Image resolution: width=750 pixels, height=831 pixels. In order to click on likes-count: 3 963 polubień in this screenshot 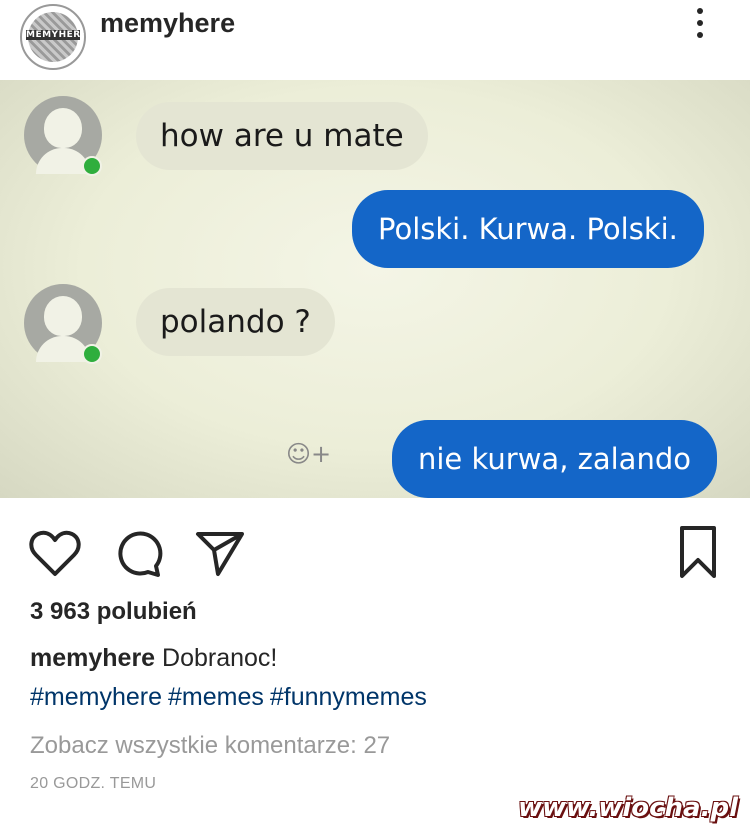, I will do `click(113, 612)`.